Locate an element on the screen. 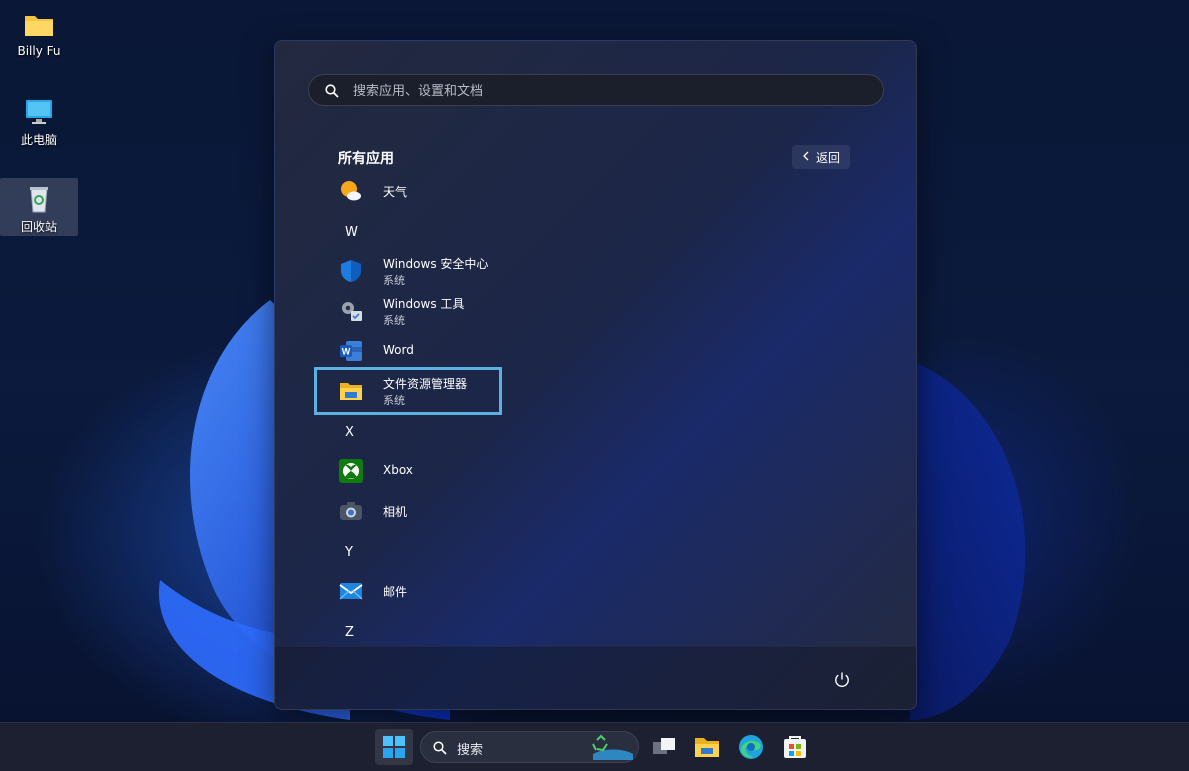  group-letter-y: Y is located at coordinates (349, 552).